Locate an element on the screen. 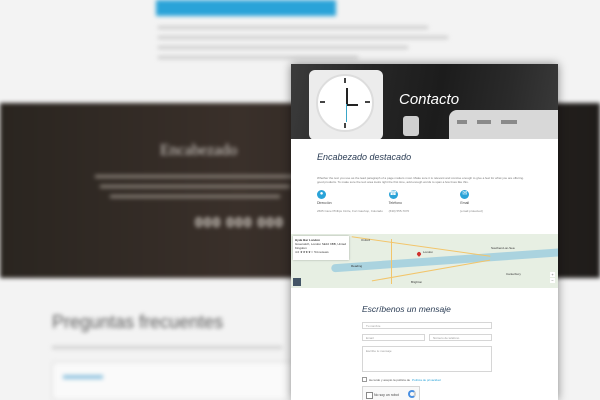 The height and width of the screenshot is (400, 600). privacy-checkbox is located at coordinates (364, 379).